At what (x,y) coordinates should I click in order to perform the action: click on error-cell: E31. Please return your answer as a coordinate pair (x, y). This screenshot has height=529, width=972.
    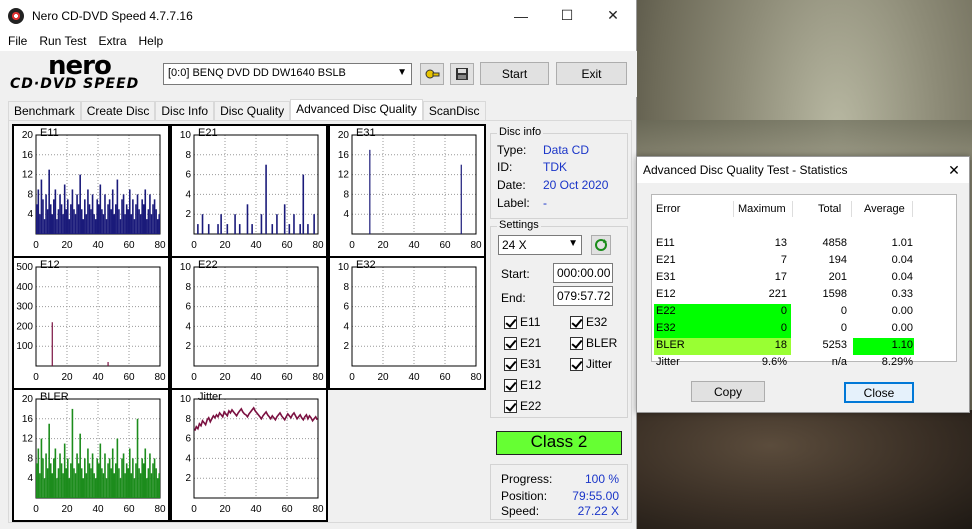
    Looking at the image, I should click on (666, 277).